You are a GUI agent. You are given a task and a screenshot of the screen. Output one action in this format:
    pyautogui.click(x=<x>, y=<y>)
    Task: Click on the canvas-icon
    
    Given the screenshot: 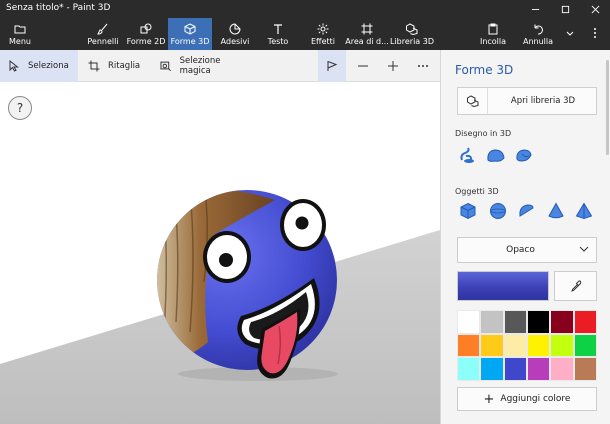 What is the action you would take?
    pyautogui.click(x=367, y=28)
    